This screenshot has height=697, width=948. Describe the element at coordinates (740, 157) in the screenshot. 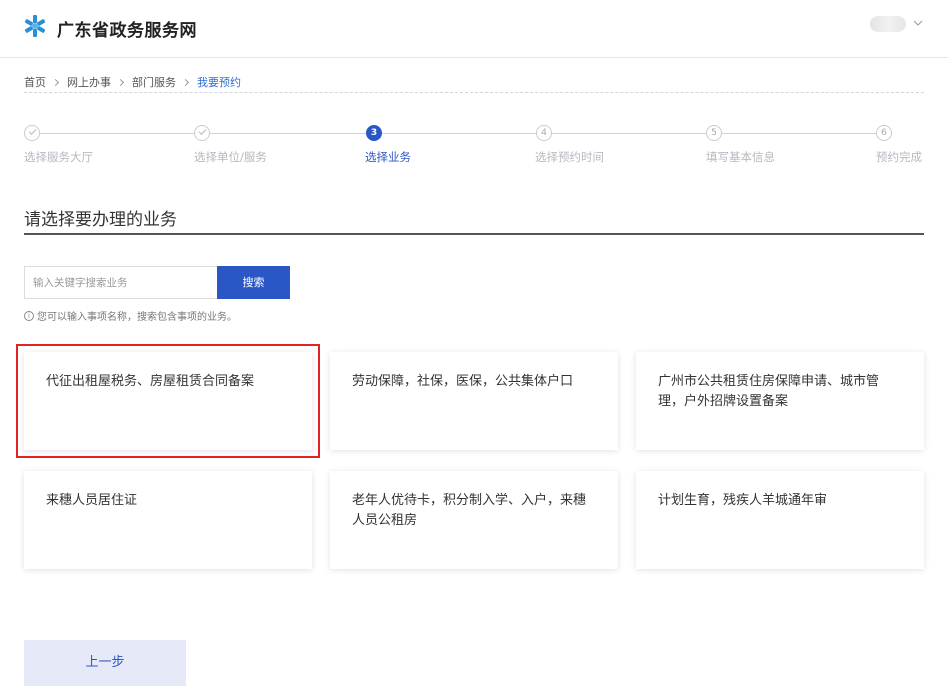

I see `step-5-label: 填写基本信息` at that location.